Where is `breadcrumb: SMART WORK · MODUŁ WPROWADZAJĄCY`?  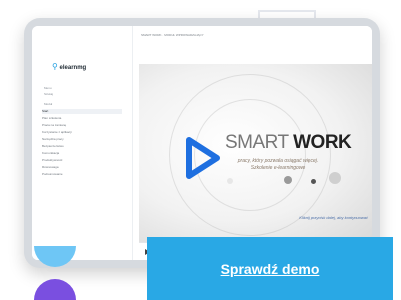
breadcrumb: SMART WORK · MODUŁ WPROWADZAJĄCY is located at coordinates (172, 35).